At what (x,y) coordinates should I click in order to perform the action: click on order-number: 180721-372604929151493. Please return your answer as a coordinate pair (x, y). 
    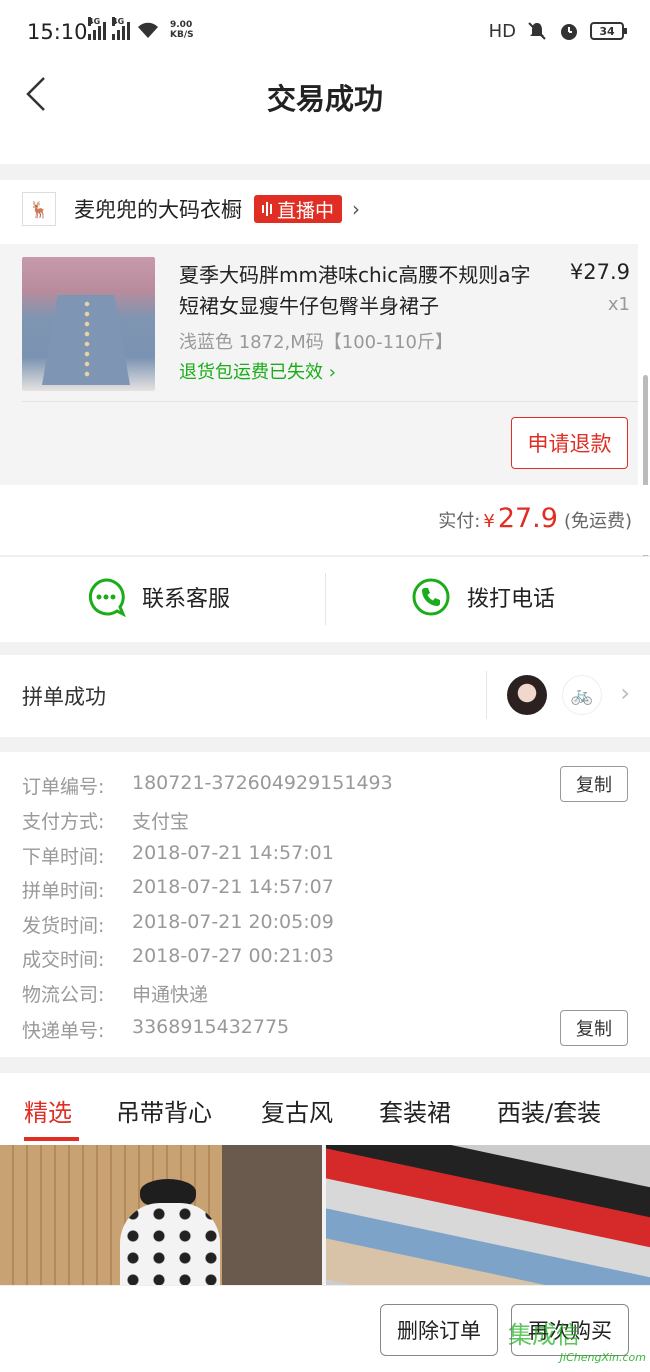
    Looking at the image, I should click on (262, 783).